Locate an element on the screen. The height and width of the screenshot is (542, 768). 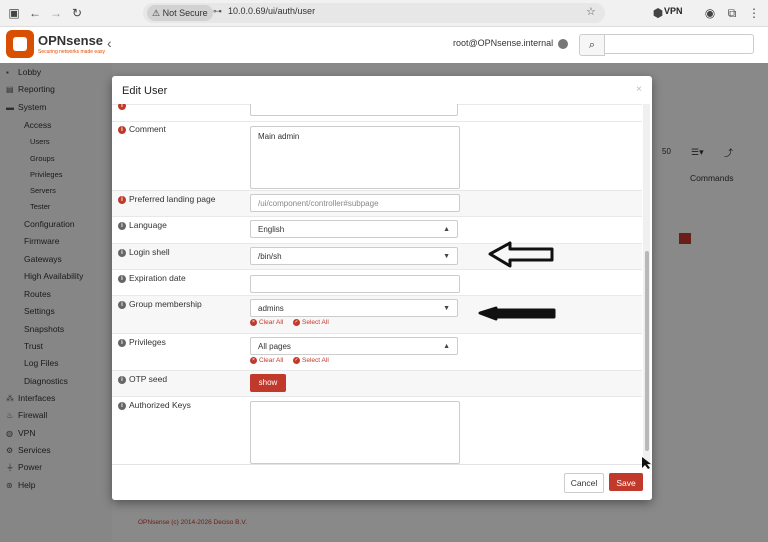
language-value: English is located at coordinates (271, 229).